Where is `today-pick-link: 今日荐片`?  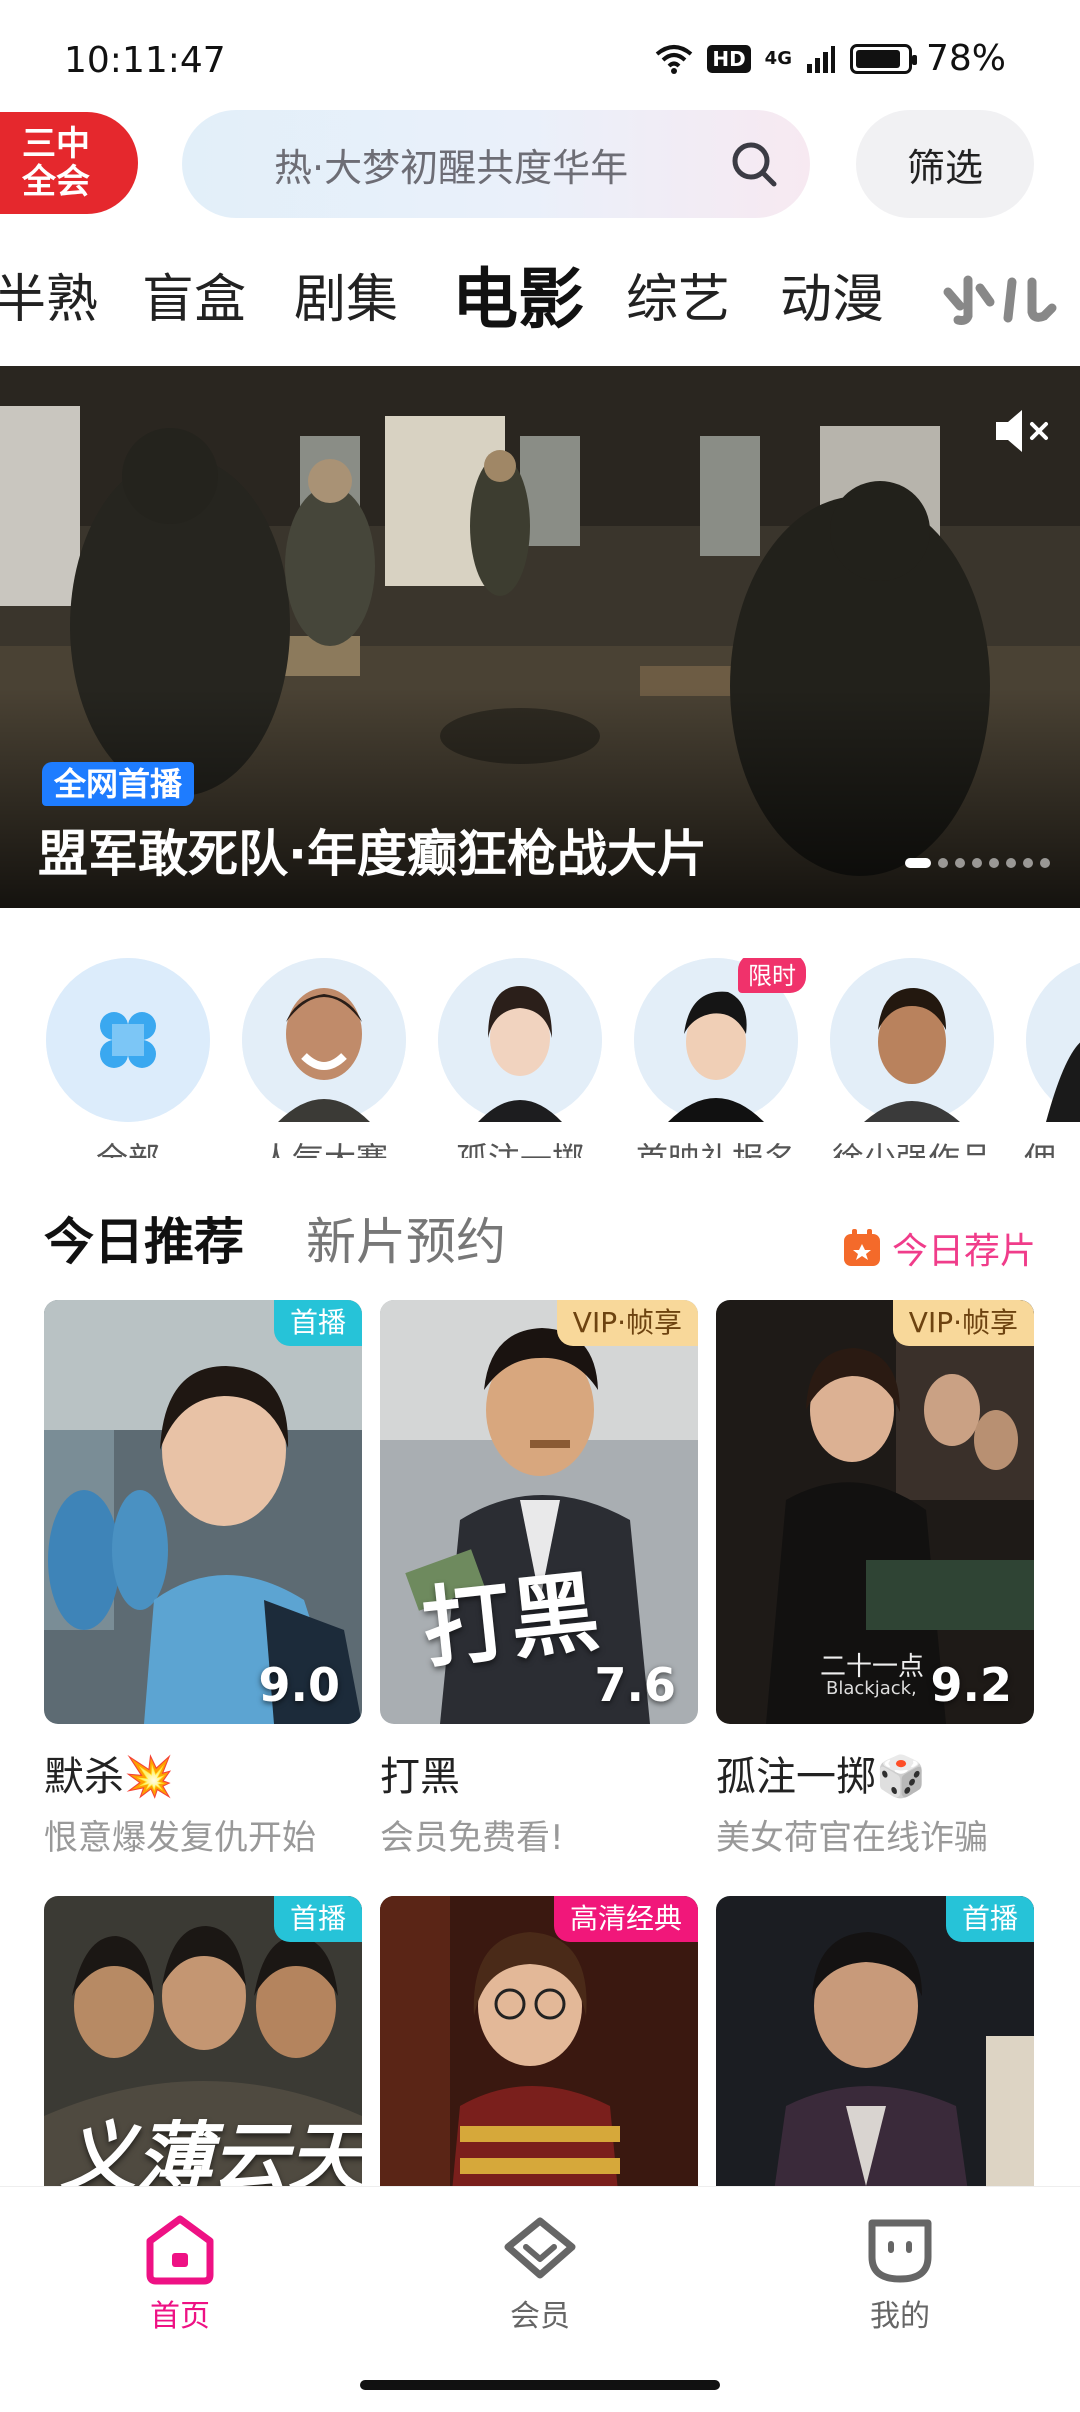 today-pick-link: 今日荐片 is located at coordinates (939, 1248).